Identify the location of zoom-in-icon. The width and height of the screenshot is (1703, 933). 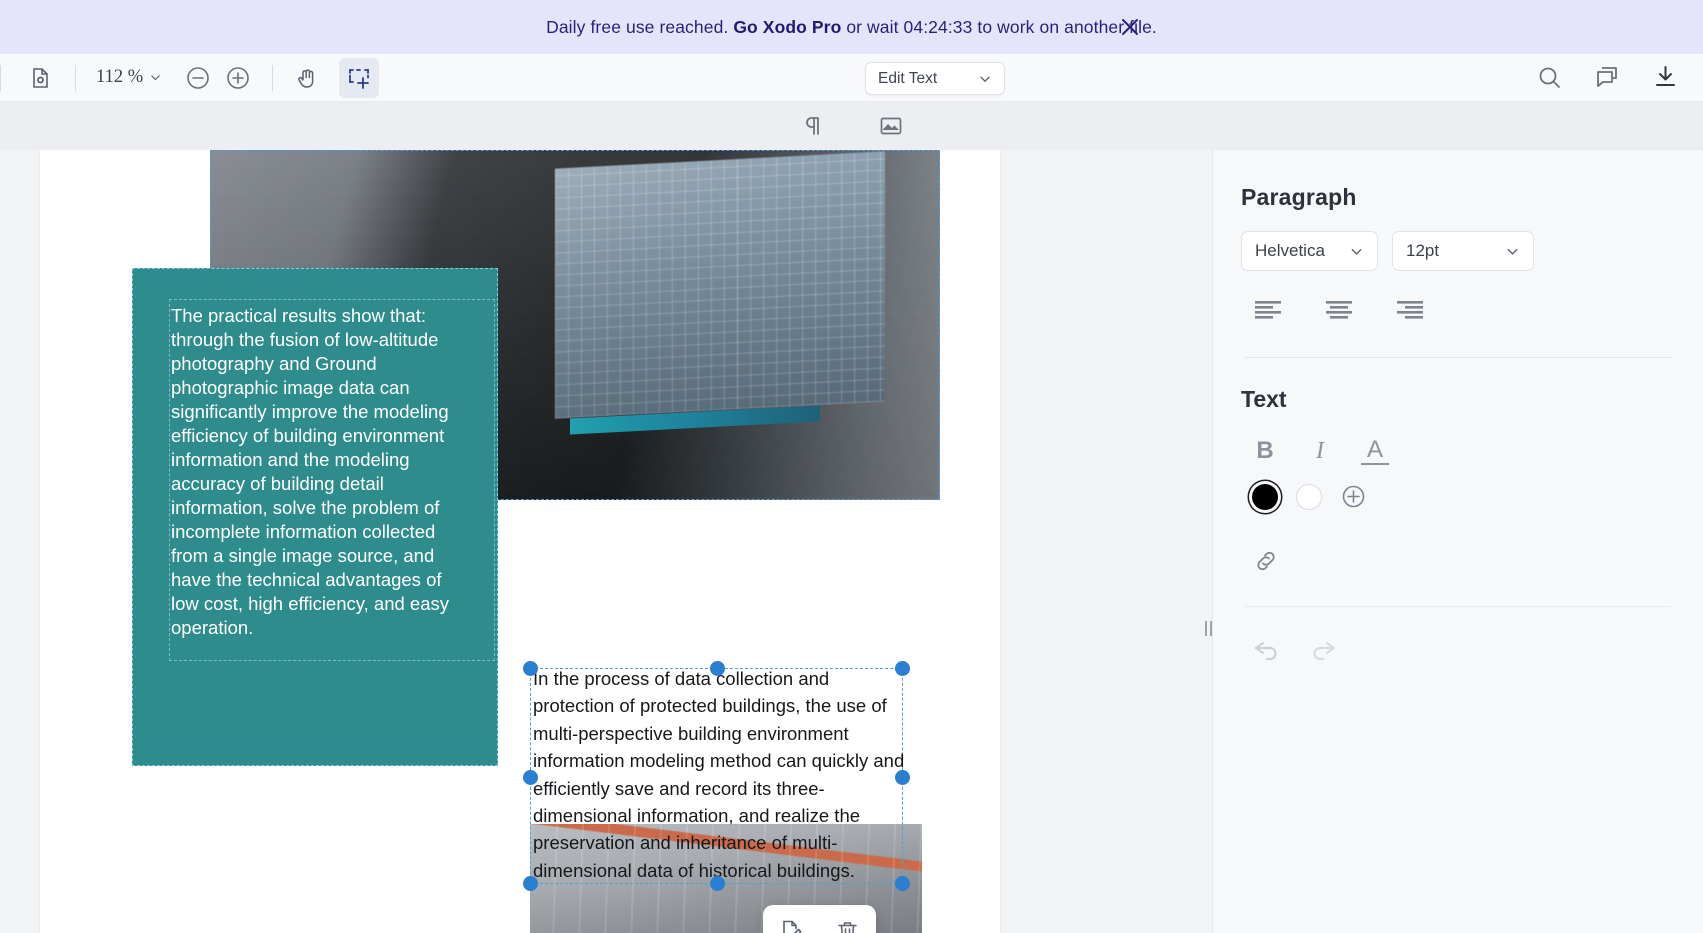
(238, 78).